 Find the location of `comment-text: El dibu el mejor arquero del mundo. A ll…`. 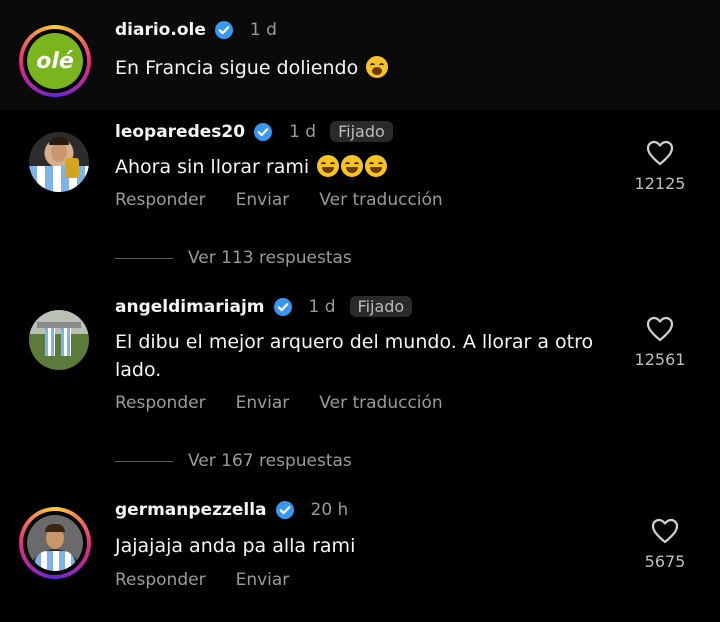

comment-text: El dibu el mejor arquero del mundo. A ll… is located at coordinates (354, 356).